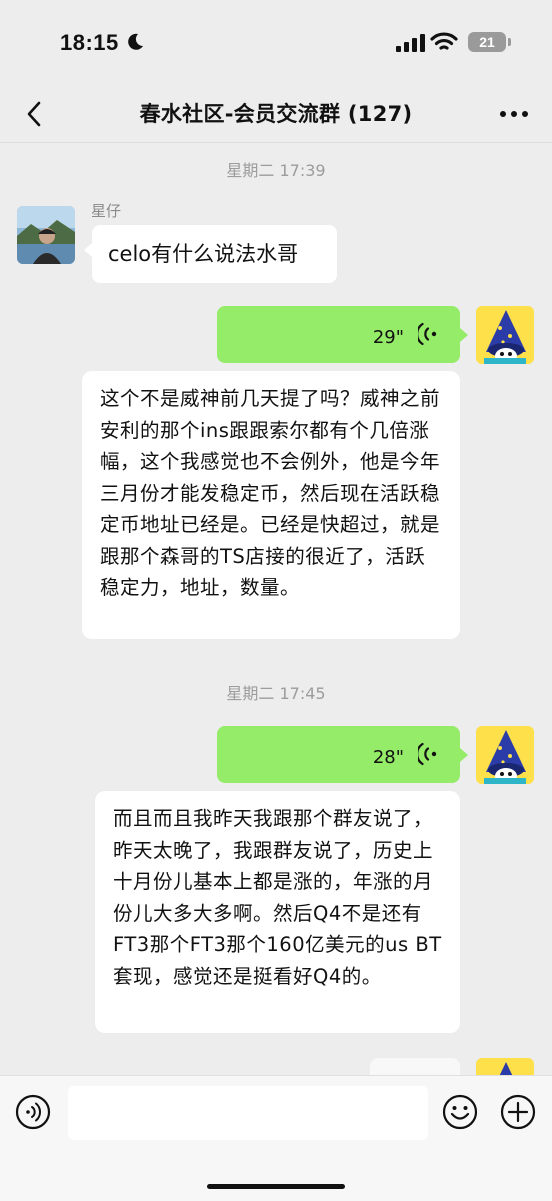  What do you see at coordinates (46, 235) in the screenshot?
I see `avatar` at bounding box center [46, 235].